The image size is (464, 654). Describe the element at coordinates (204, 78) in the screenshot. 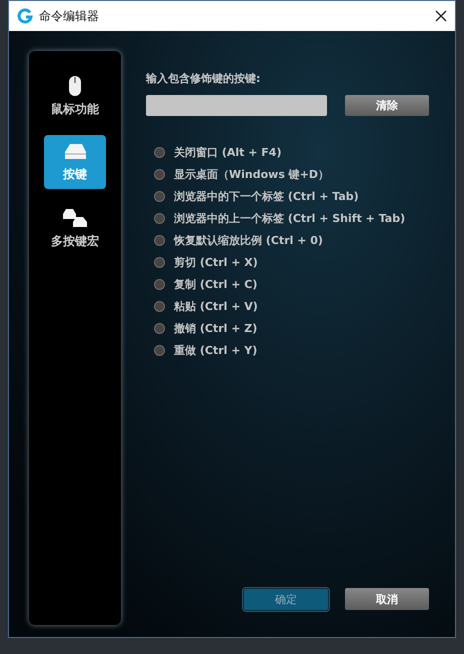

I see `keystroke-label: 输入包含修饰键的按键:` at that location.